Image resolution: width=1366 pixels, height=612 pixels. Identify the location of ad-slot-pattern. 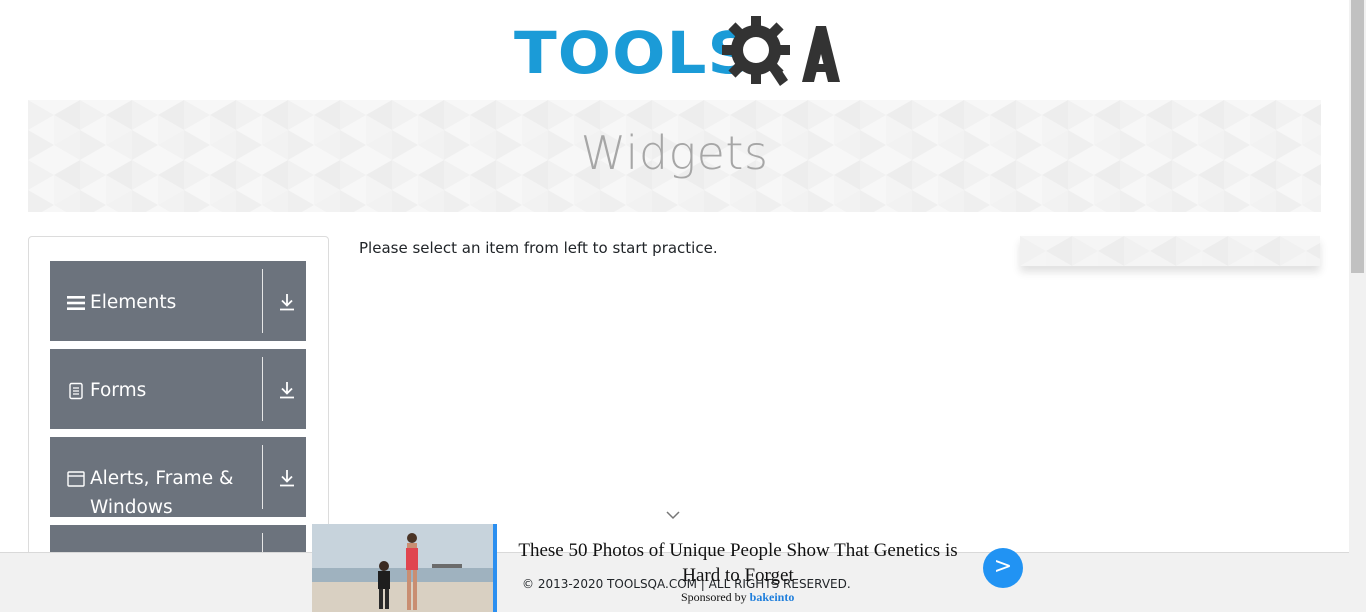
(1170, 251).